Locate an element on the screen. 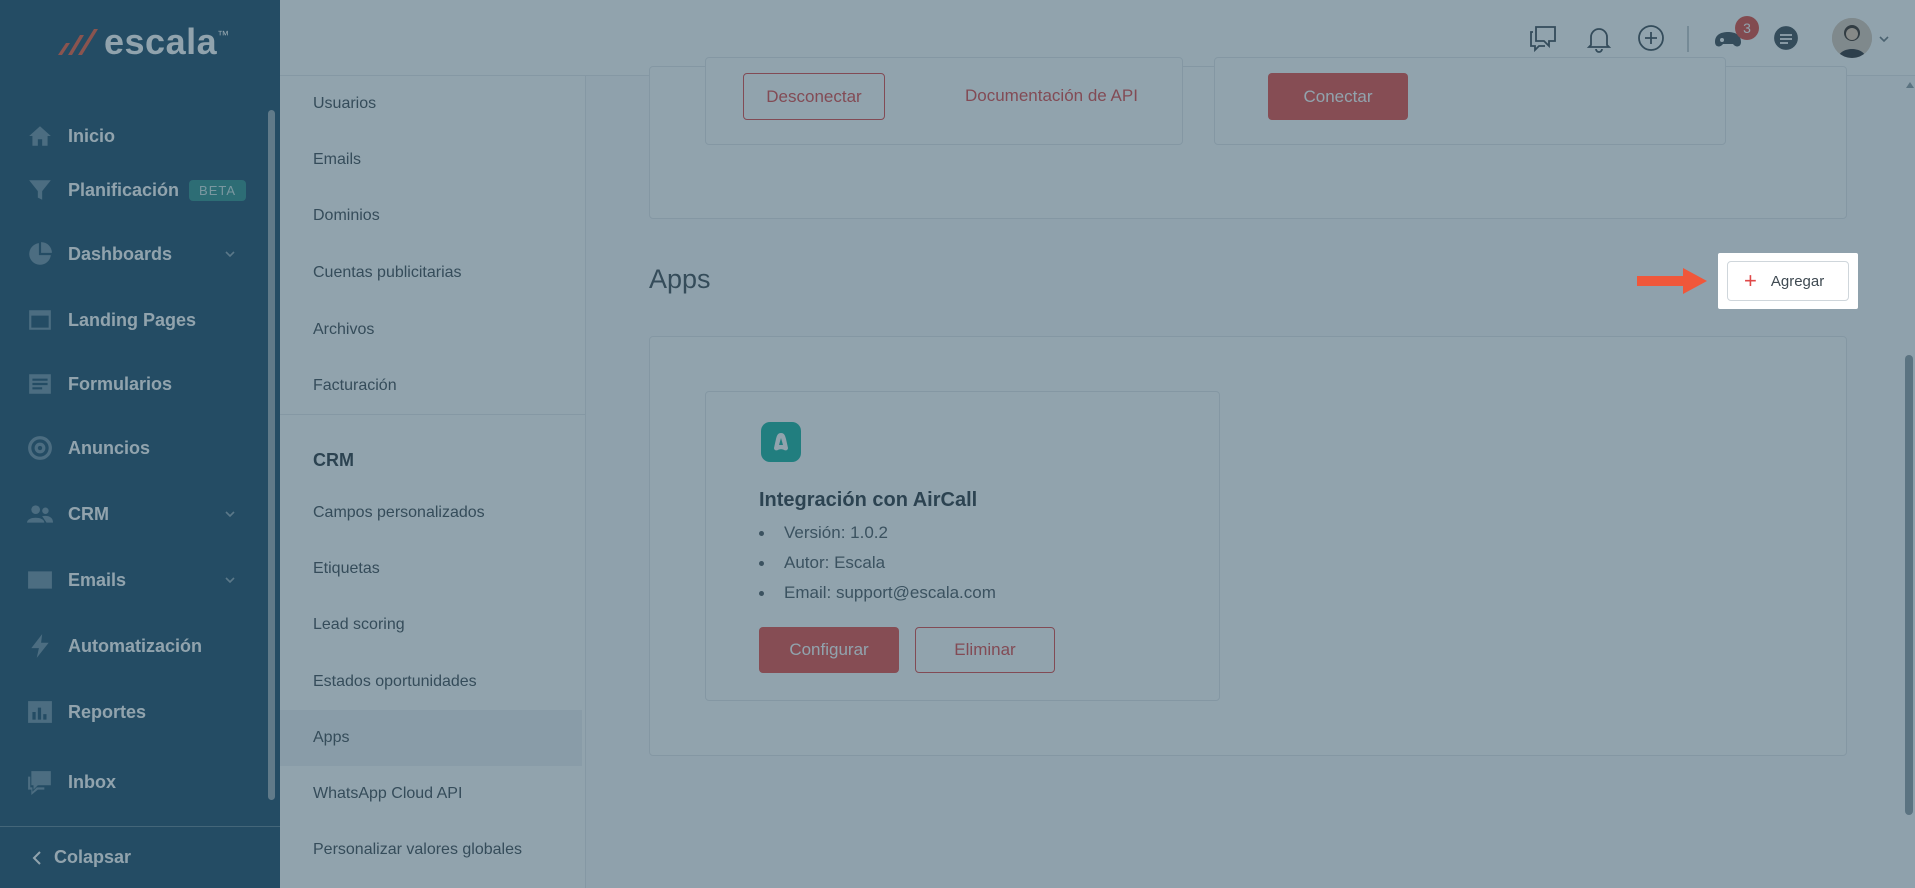 This screenshot has height=888, width=1915. bar-chart-icon is located at coordinates (40, 712).